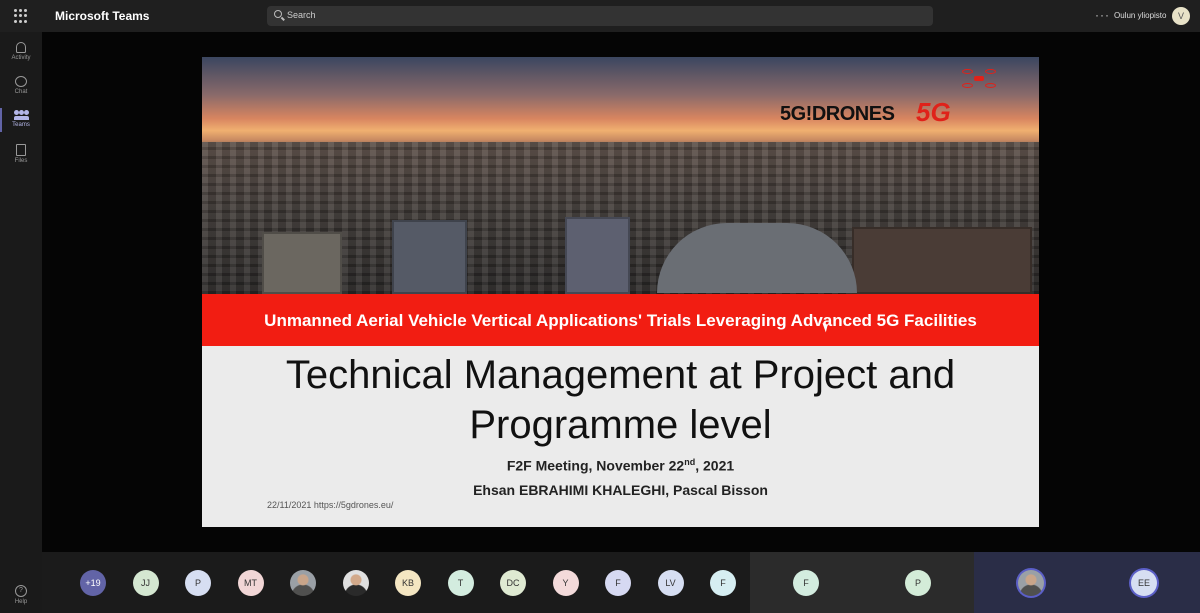 This screenshot has width=1200, height=613. I want to click on avatar: EE, so click(1144, 583).